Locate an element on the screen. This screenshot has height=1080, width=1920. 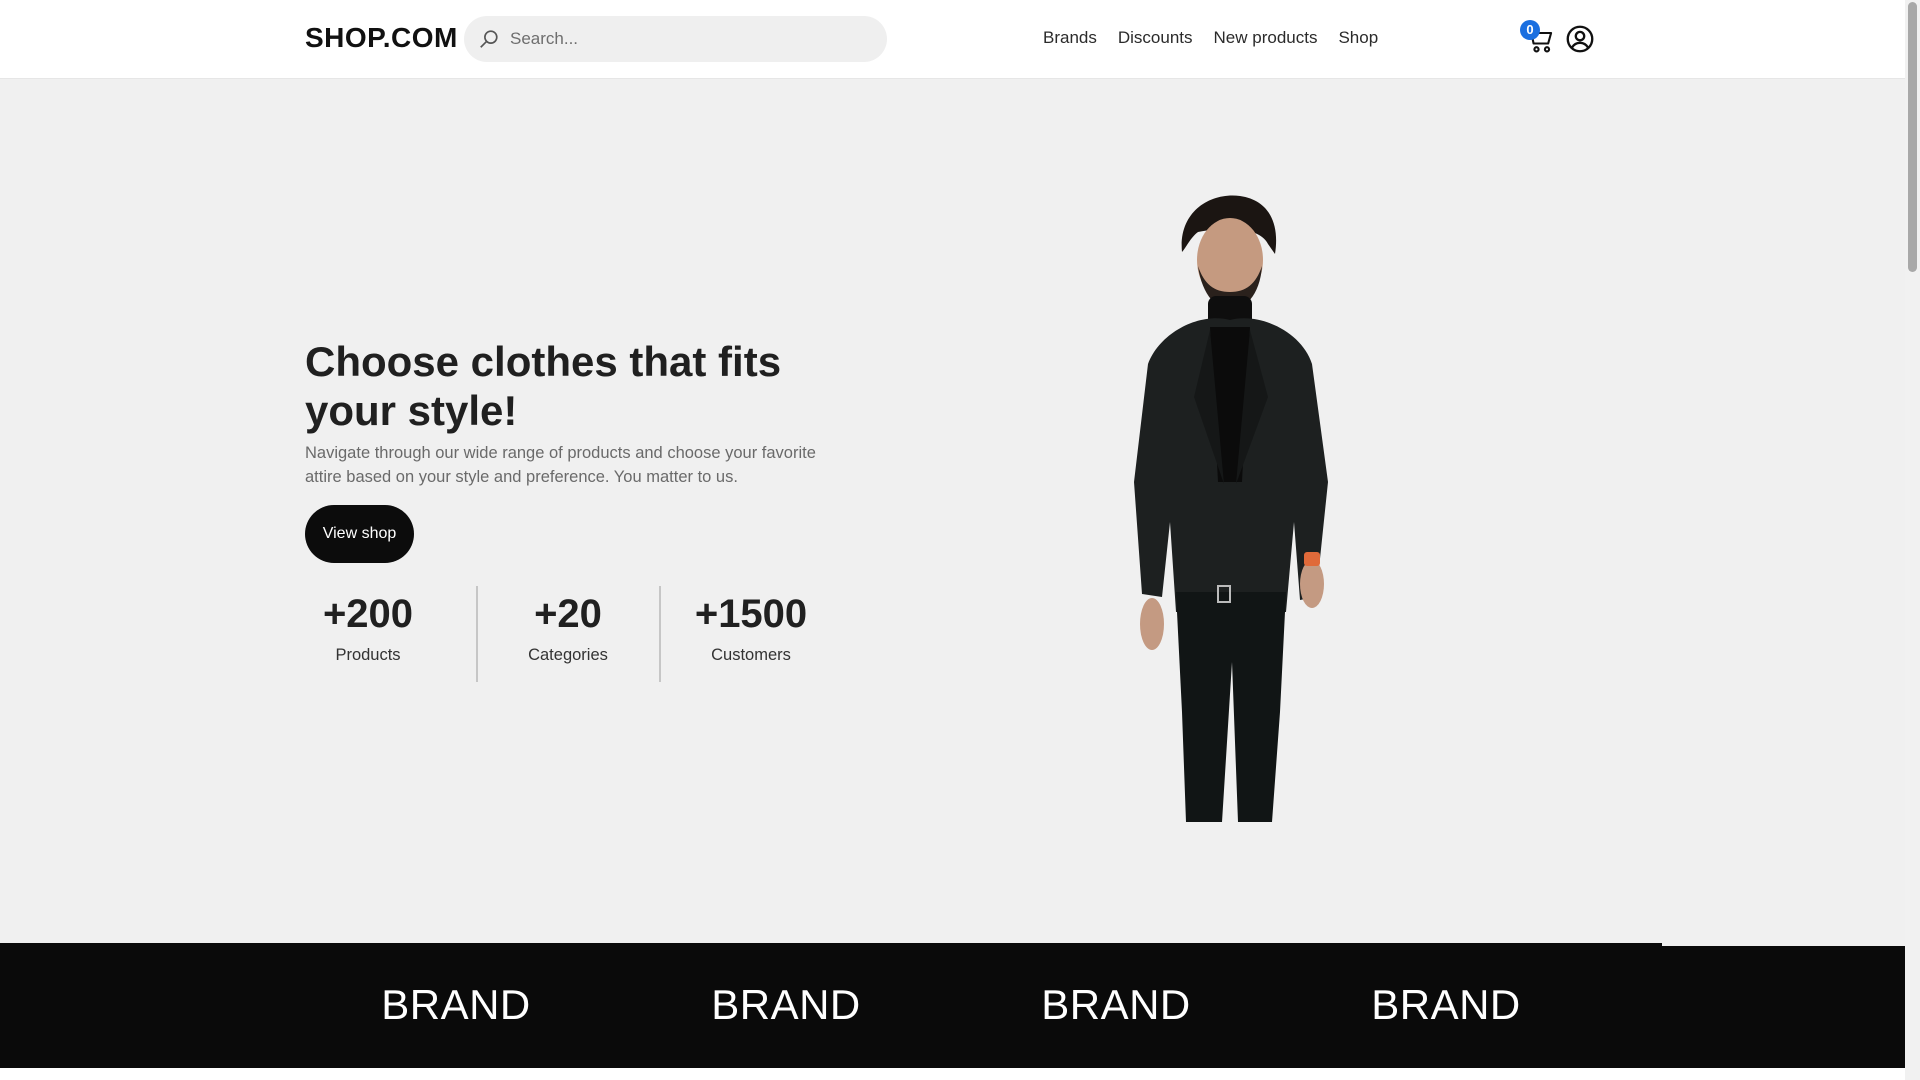
nav-new-products: New products is located at coordinates (1266, 38).